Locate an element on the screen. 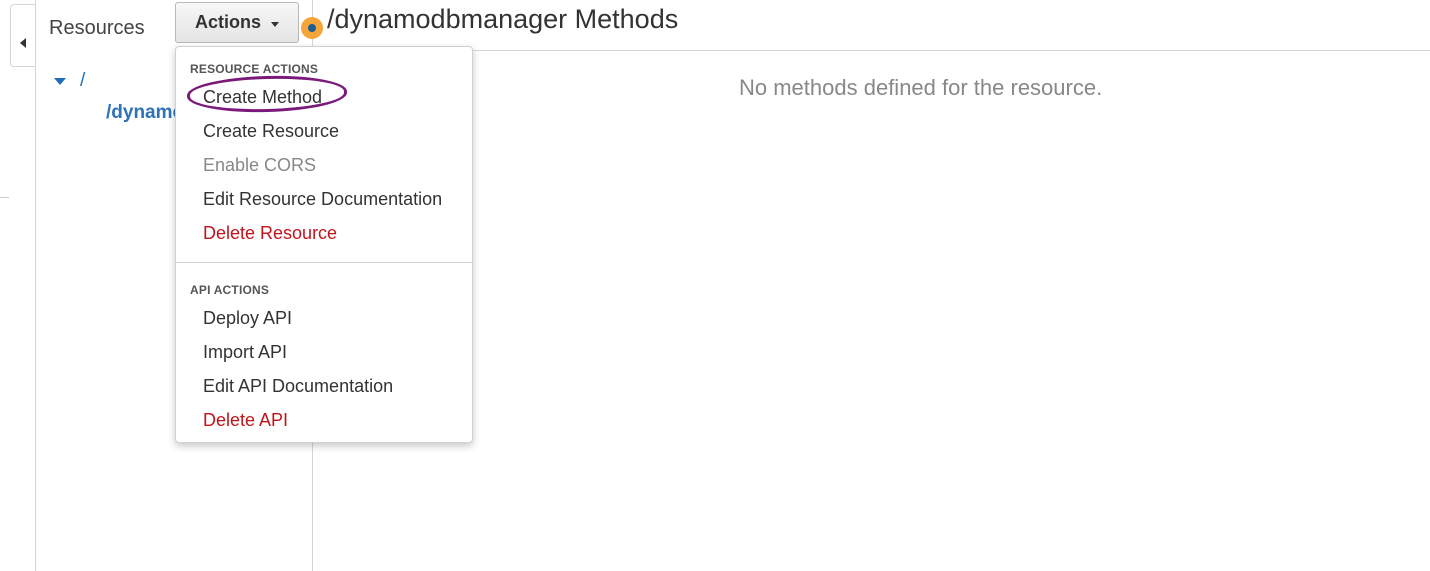 The width and height of the screenshot is (1430, 571). tree-collapse-caret-icon is located at coordinates (60, 81).